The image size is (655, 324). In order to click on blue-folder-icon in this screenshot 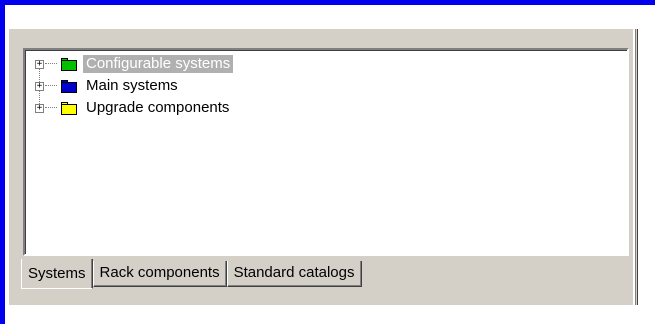, I will do `click(69, 86)`.